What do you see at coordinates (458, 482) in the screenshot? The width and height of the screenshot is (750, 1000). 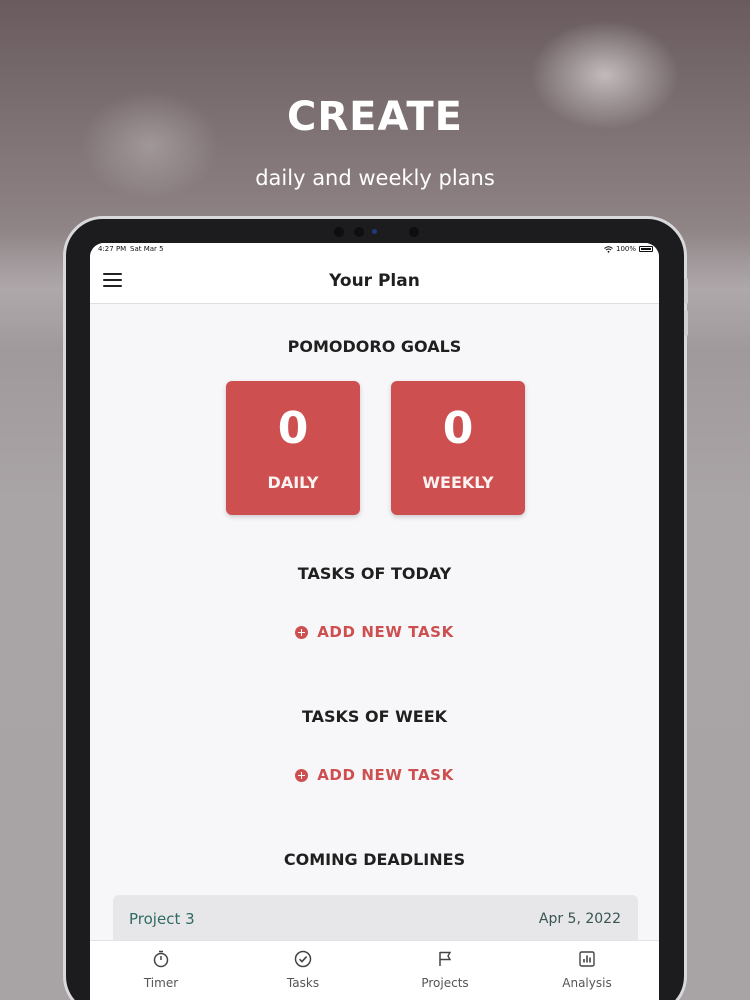 I see `weekly-goal-label: WEEKLY` at bounding box center [458, 482].